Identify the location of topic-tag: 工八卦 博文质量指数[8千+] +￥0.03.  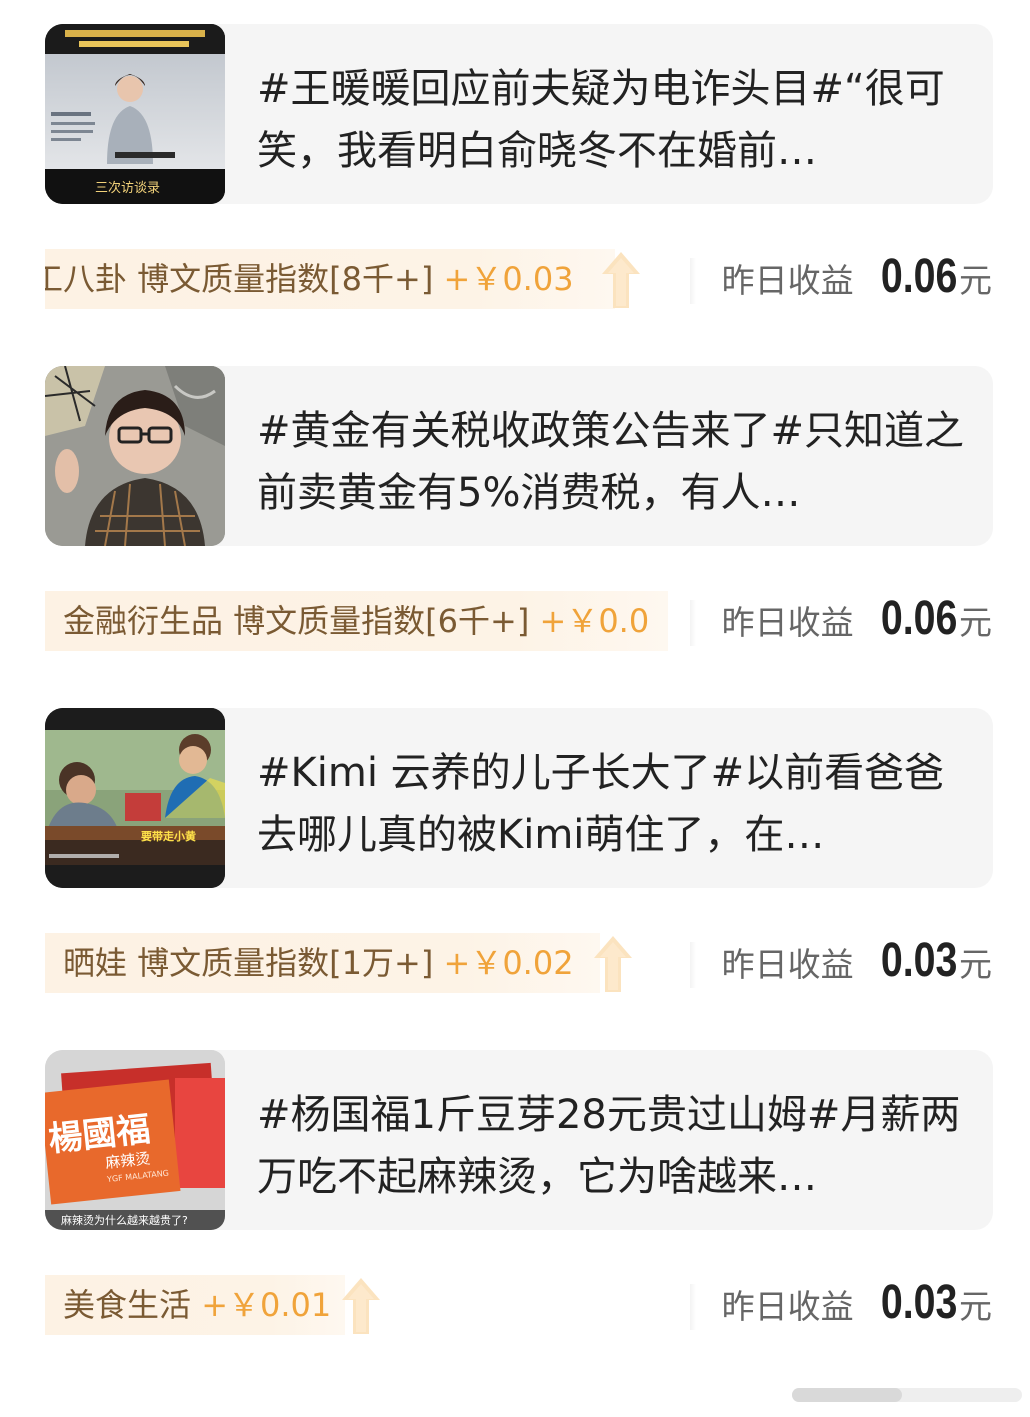
(330, 279).